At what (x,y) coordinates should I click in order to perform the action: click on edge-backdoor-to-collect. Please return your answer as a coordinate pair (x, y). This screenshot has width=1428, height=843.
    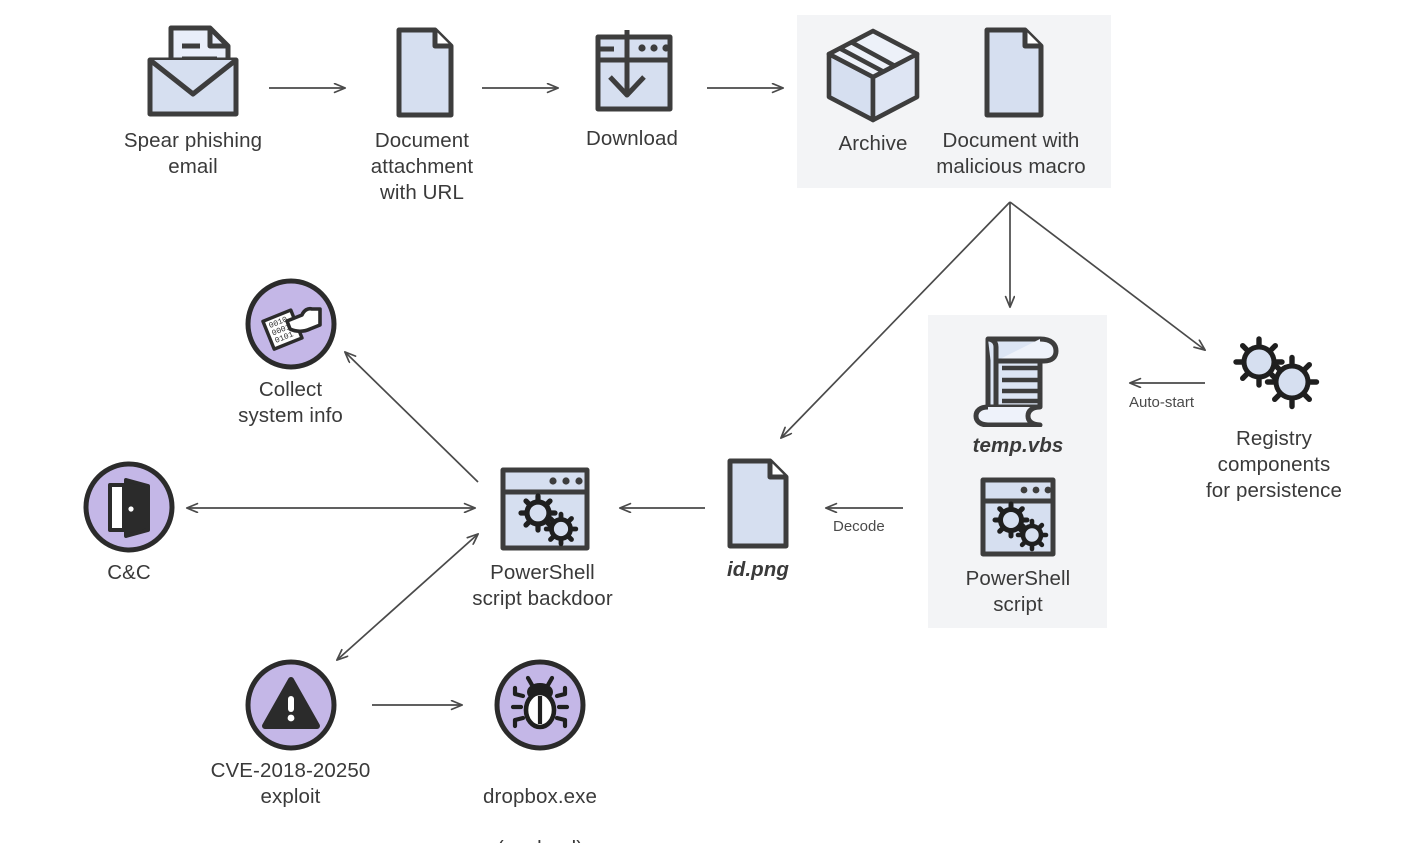
    Looking at the image, I should click on (412, 417).